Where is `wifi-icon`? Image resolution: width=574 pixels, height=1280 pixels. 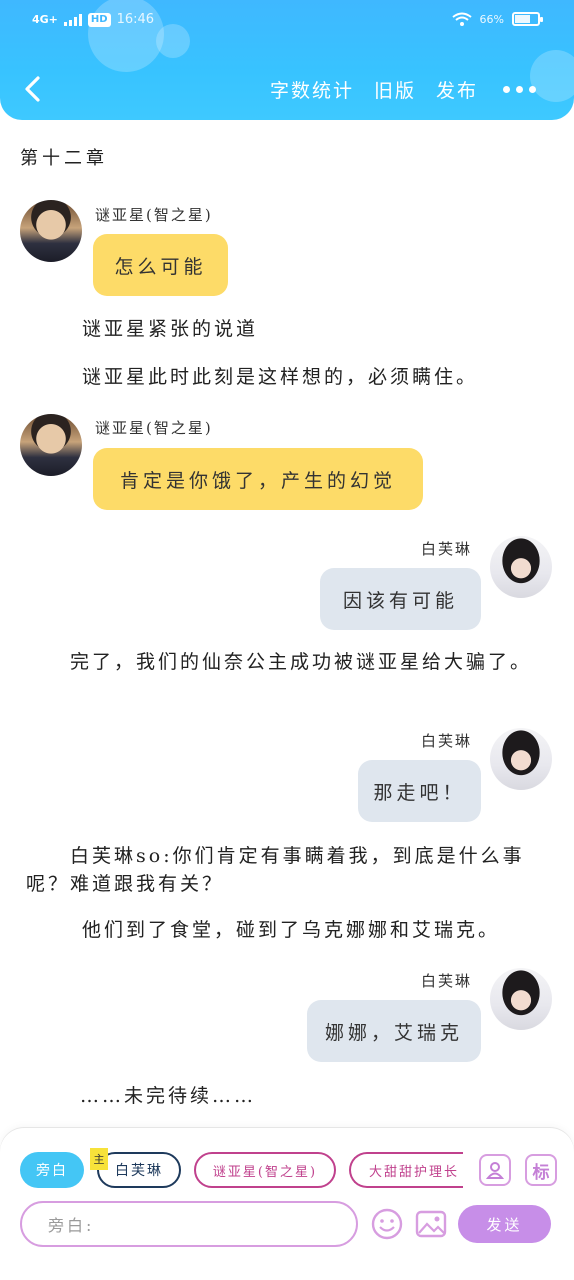
wifi-icon is located at coordinates (461, 19).